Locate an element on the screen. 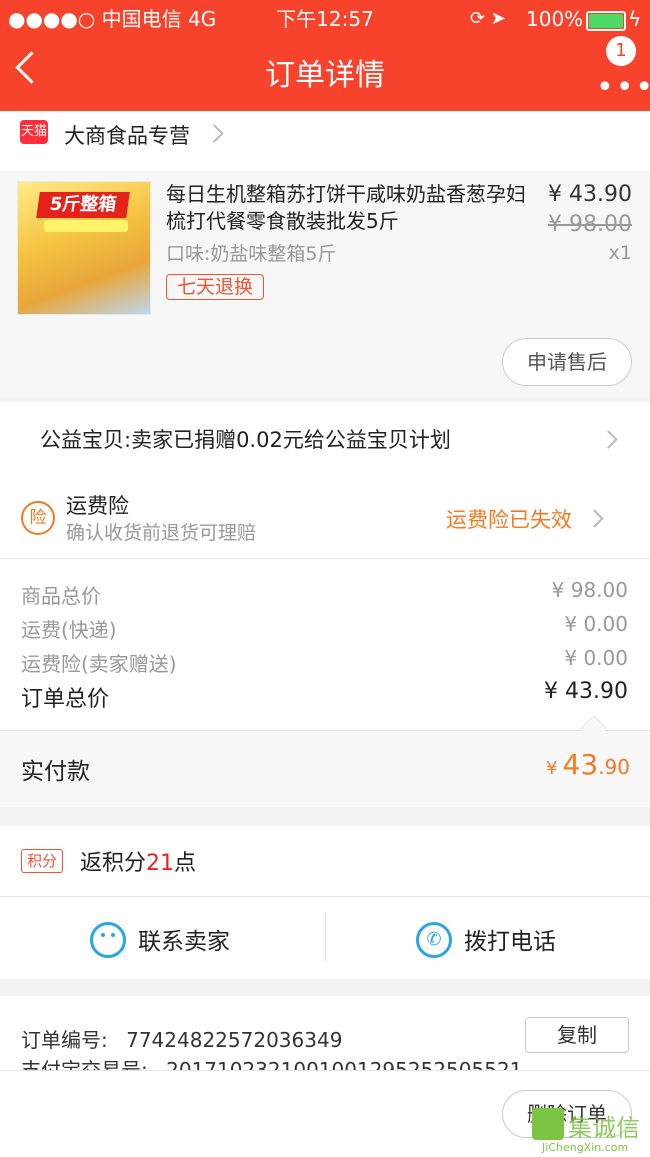 Image resolution: width=650 pixels, height=1157 pixels. battery-icon is located at coordinates (606, 21).